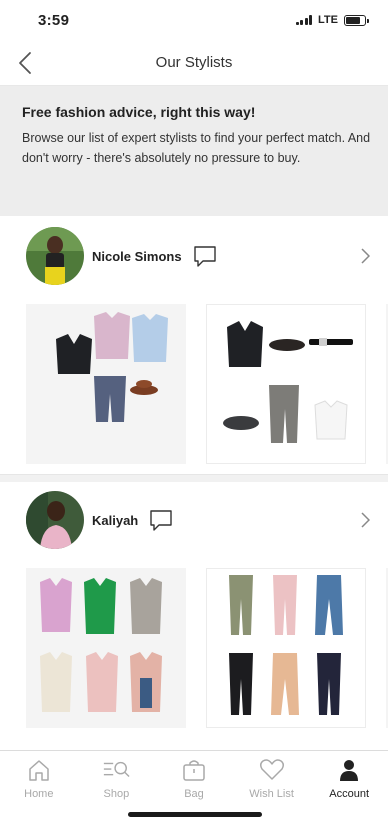  I want to click on tab-label: Bag, so click(194, 794).